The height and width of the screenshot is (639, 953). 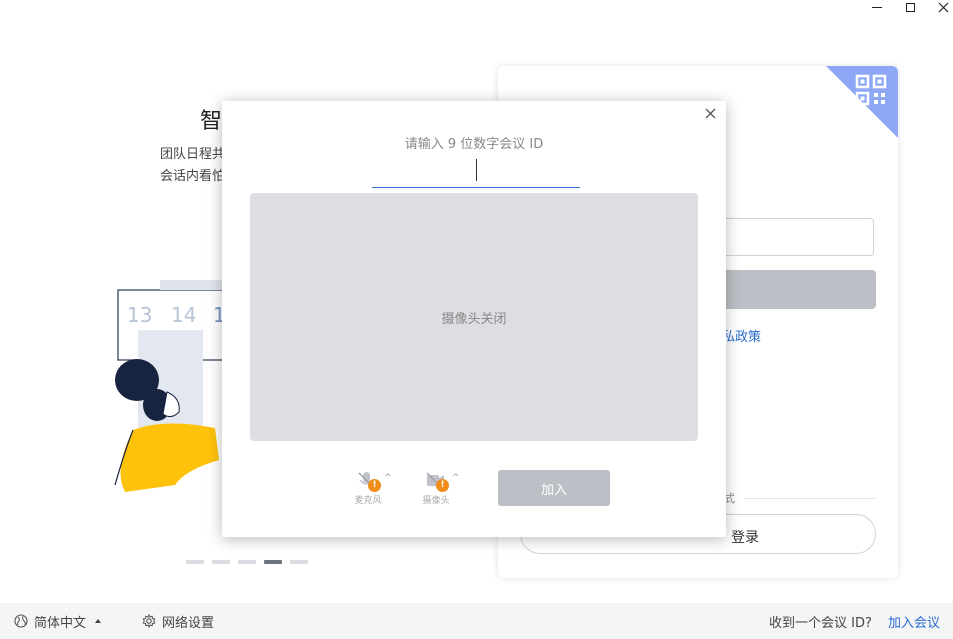 I want to click on promo-illustration: 13 14 1, so click(x=172, y=386).